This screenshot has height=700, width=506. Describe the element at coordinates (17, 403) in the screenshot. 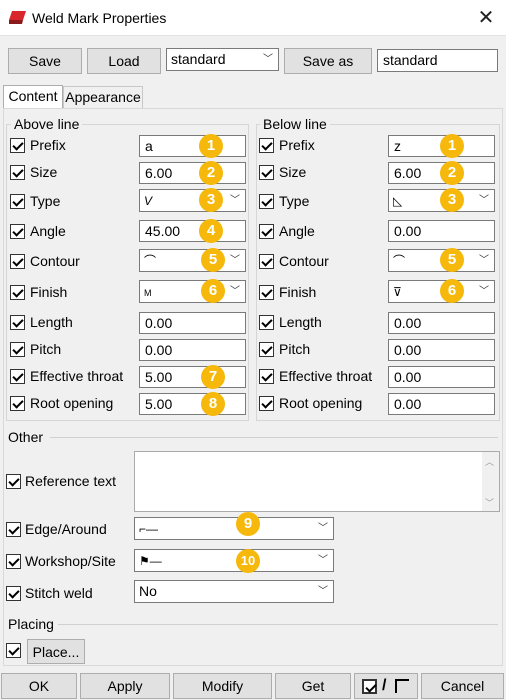

I see `above-root-opening-checkbox` at that location.